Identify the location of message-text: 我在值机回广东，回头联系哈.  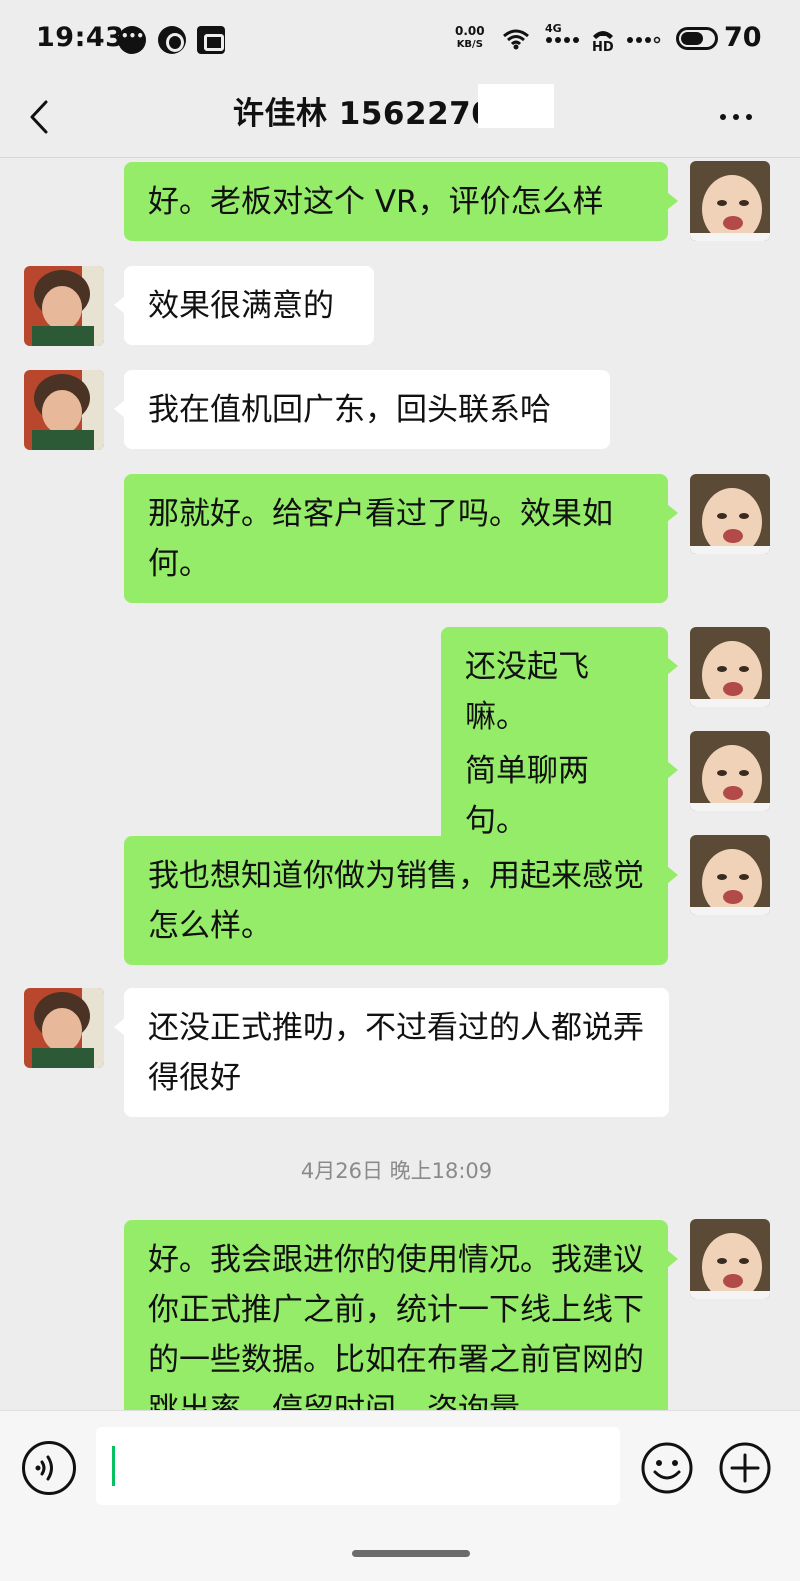
(349, 410).